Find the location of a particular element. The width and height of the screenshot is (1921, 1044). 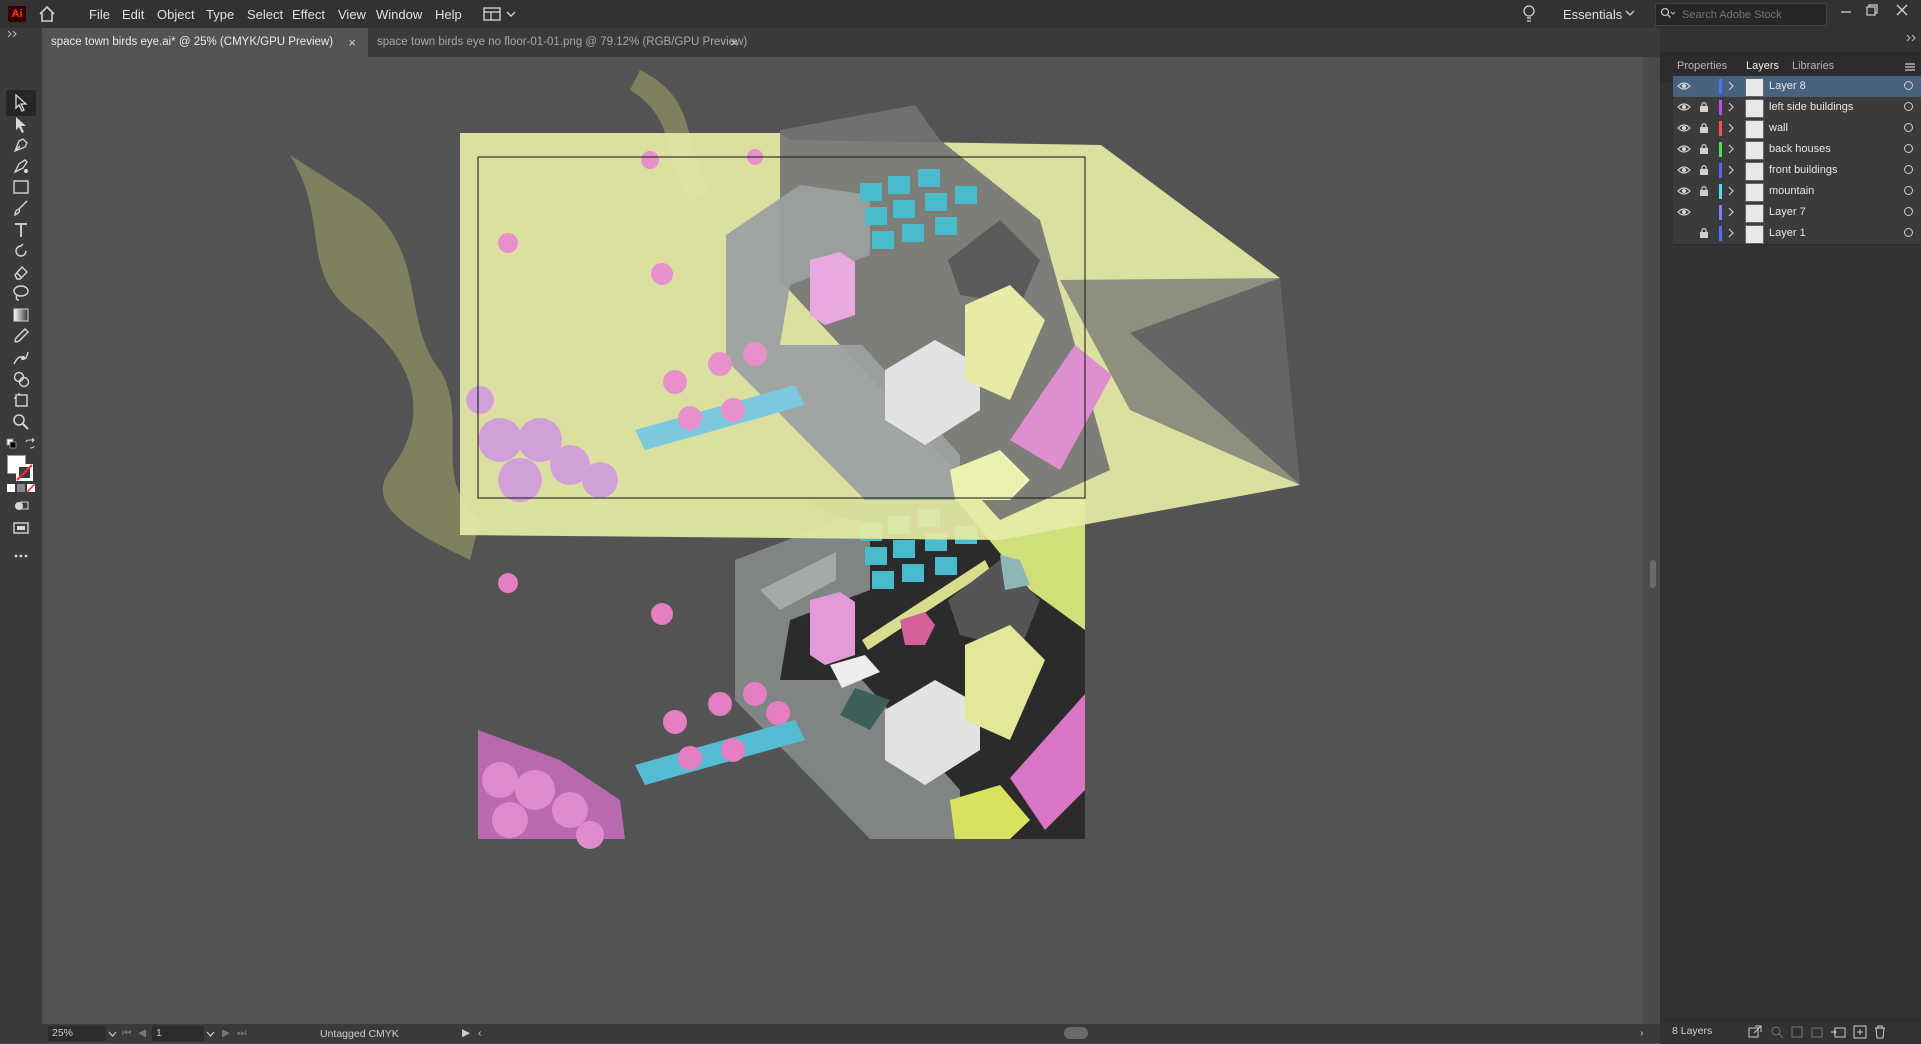

default-colors-icon is located at coordinates (12, 444).